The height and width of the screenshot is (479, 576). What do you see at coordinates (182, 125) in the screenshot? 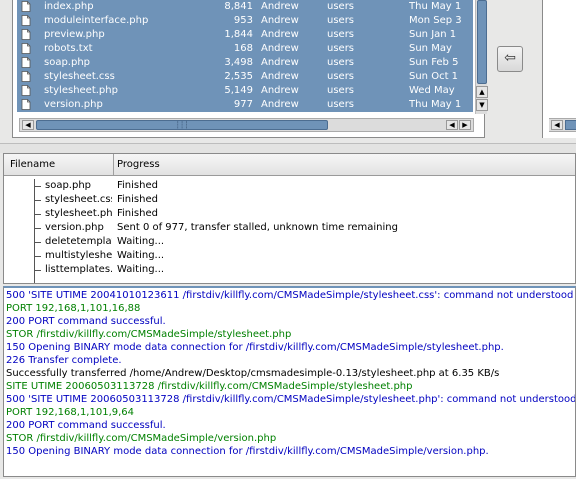
I see `horizontal-scroll-thumb: ┆┆┆` at bounding box center [182, 125].